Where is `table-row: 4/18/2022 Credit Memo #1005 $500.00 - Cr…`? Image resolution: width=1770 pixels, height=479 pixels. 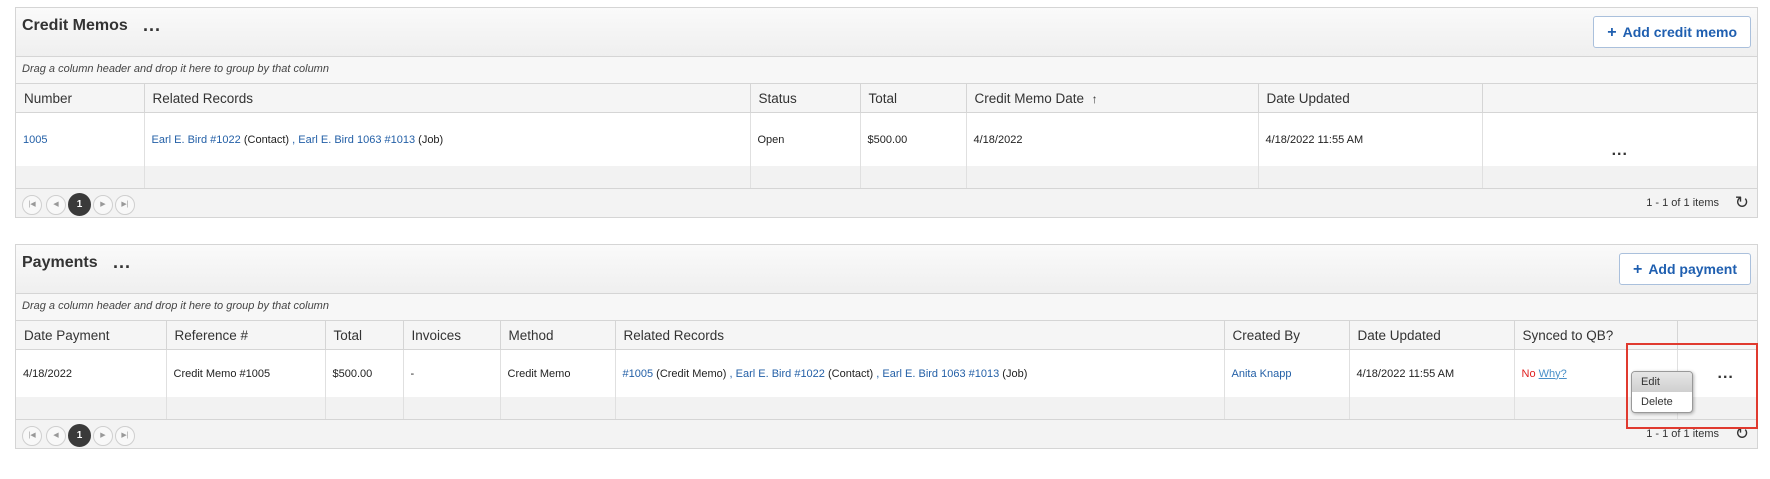 table-row: 4/18/2022 Credit Memo #1005 $500.00 - Cr… is located at coordinates (886, 373).